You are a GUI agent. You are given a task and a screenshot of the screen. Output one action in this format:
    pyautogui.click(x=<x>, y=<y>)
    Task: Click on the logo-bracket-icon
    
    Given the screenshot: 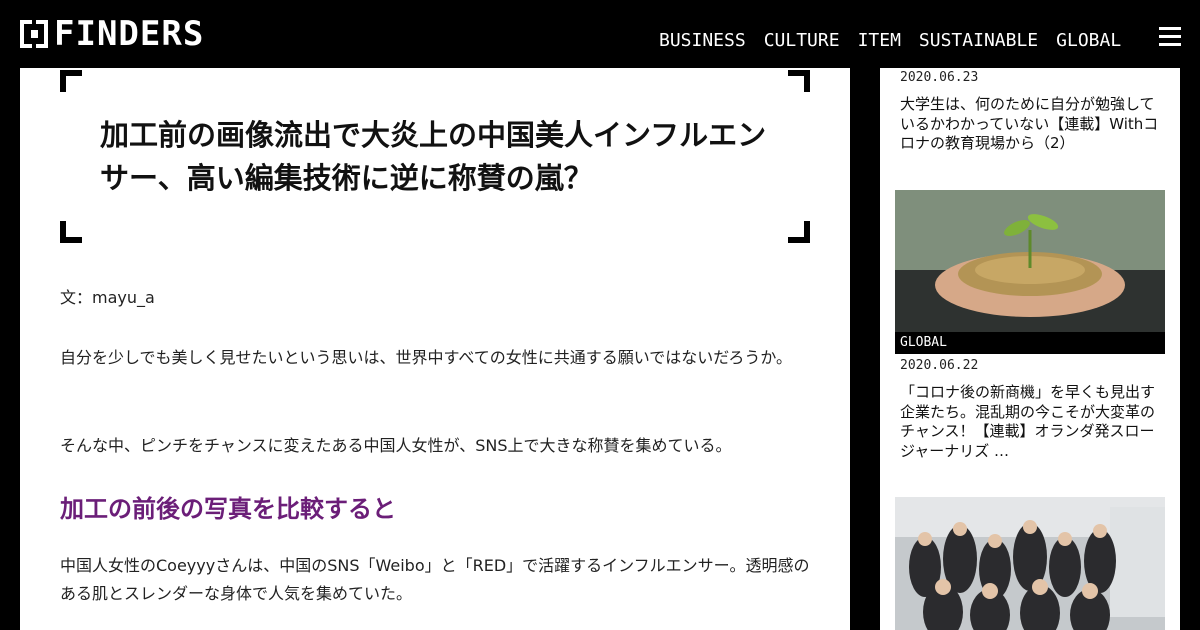 What is the action you would take?
    pyautogui.click(x=34, y=34)
    